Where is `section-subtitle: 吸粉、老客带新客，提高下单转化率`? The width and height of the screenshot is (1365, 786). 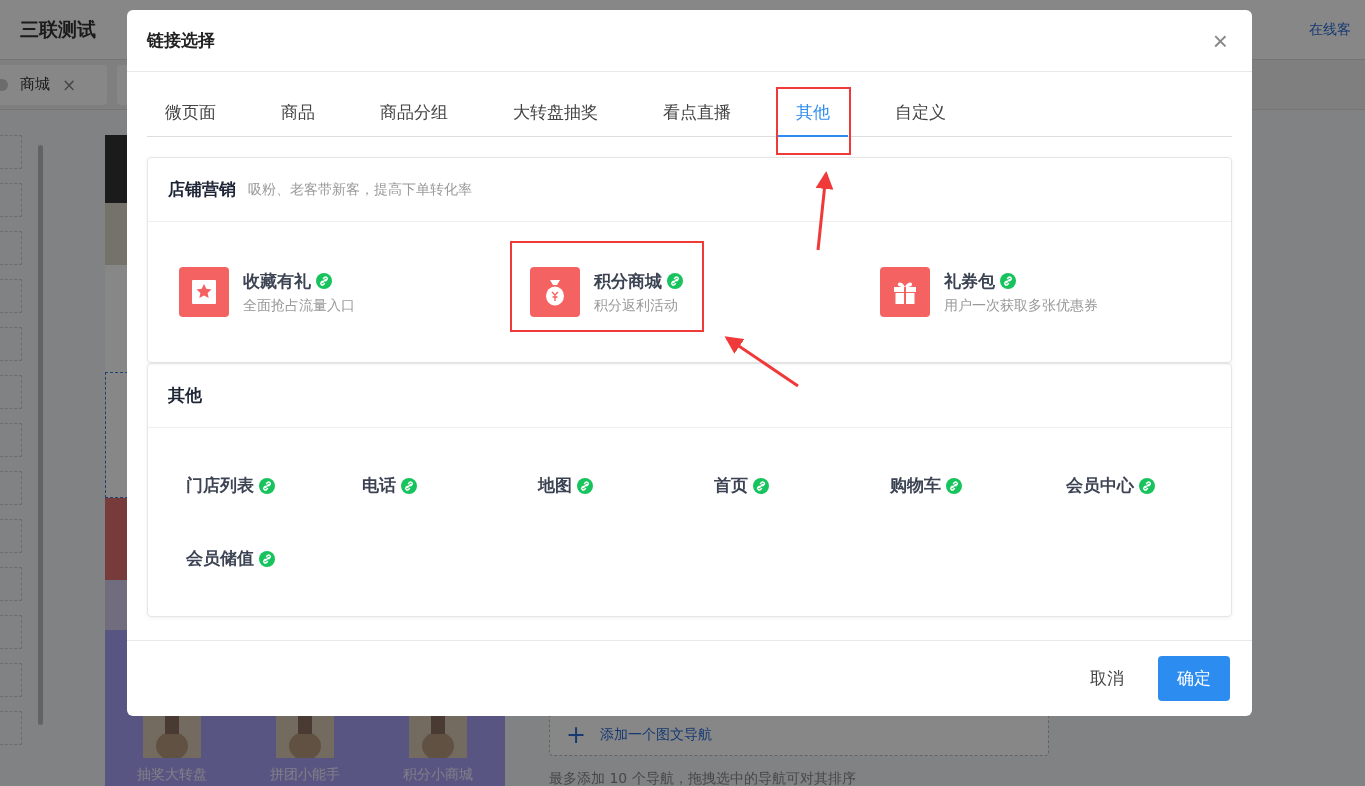
section-subtitle: 吸粉、老客带新客，提高下单转化率 is located at coordinates (360, 189).